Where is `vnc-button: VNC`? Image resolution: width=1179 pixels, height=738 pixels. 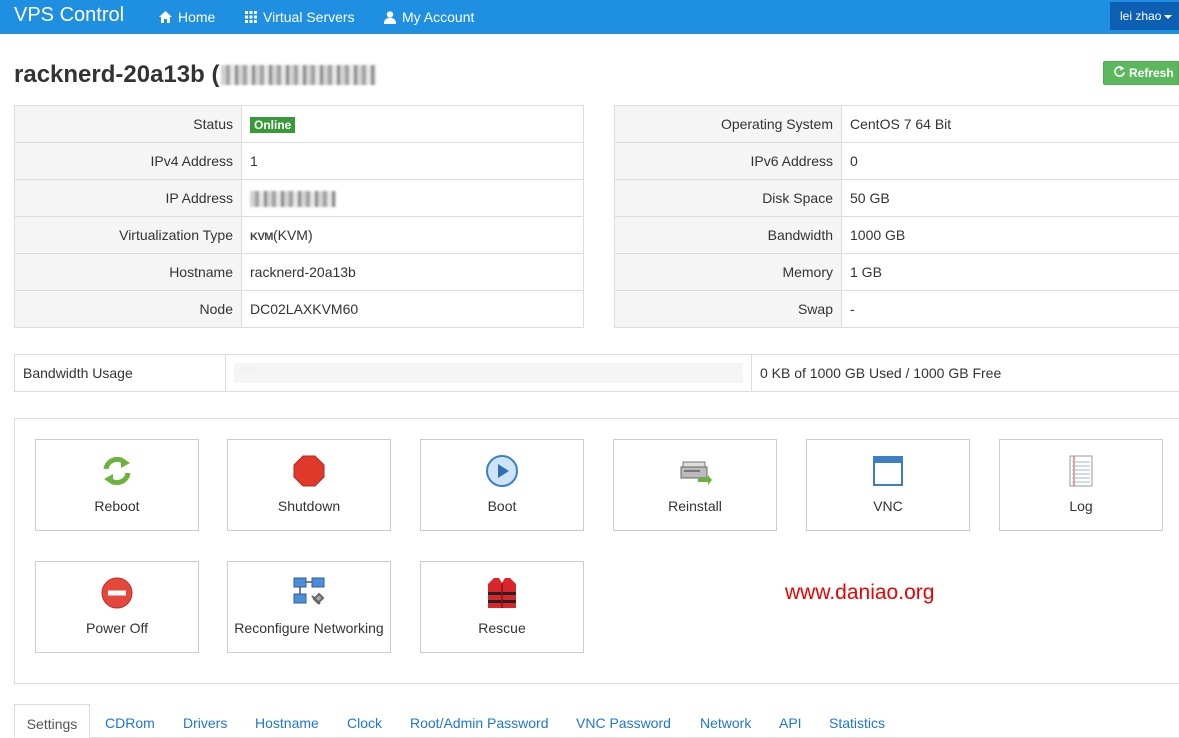
vnc-button: VNC is located at coordinates (888, 485).